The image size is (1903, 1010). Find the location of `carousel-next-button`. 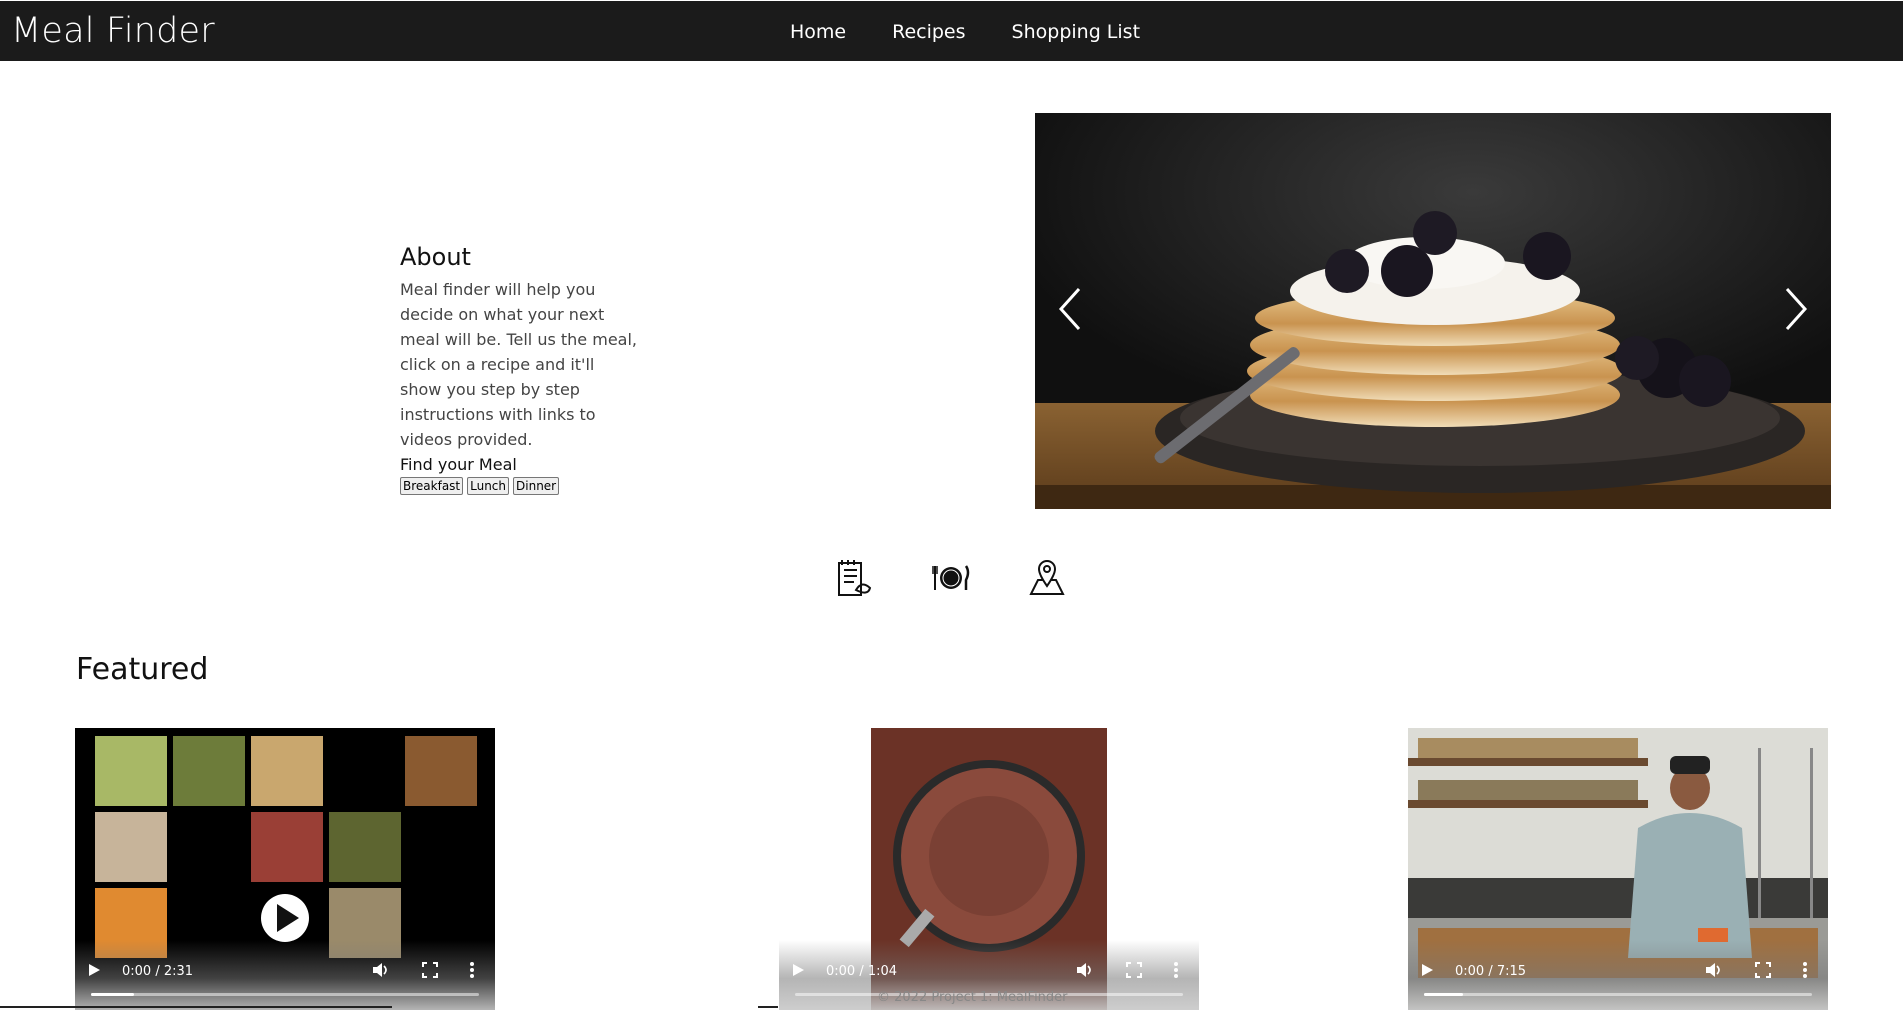

carousel-next-button is located at coordinates (1796, 309).